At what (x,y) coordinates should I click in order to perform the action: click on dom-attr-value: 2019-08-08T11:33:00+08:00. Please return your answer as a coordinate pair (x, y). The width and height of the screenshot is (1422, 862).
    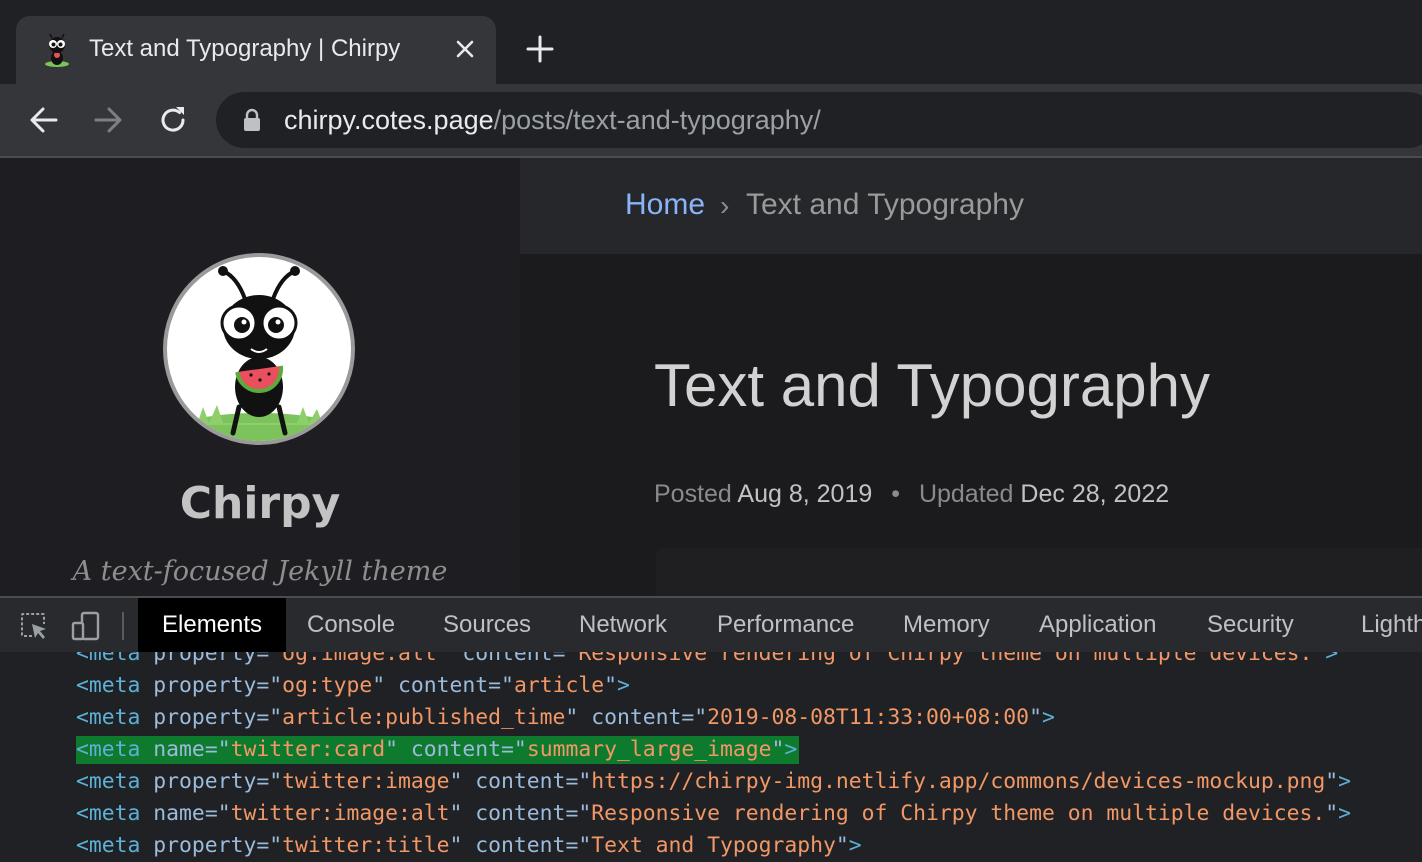
    Looking at the image, I should click on (868, 717).